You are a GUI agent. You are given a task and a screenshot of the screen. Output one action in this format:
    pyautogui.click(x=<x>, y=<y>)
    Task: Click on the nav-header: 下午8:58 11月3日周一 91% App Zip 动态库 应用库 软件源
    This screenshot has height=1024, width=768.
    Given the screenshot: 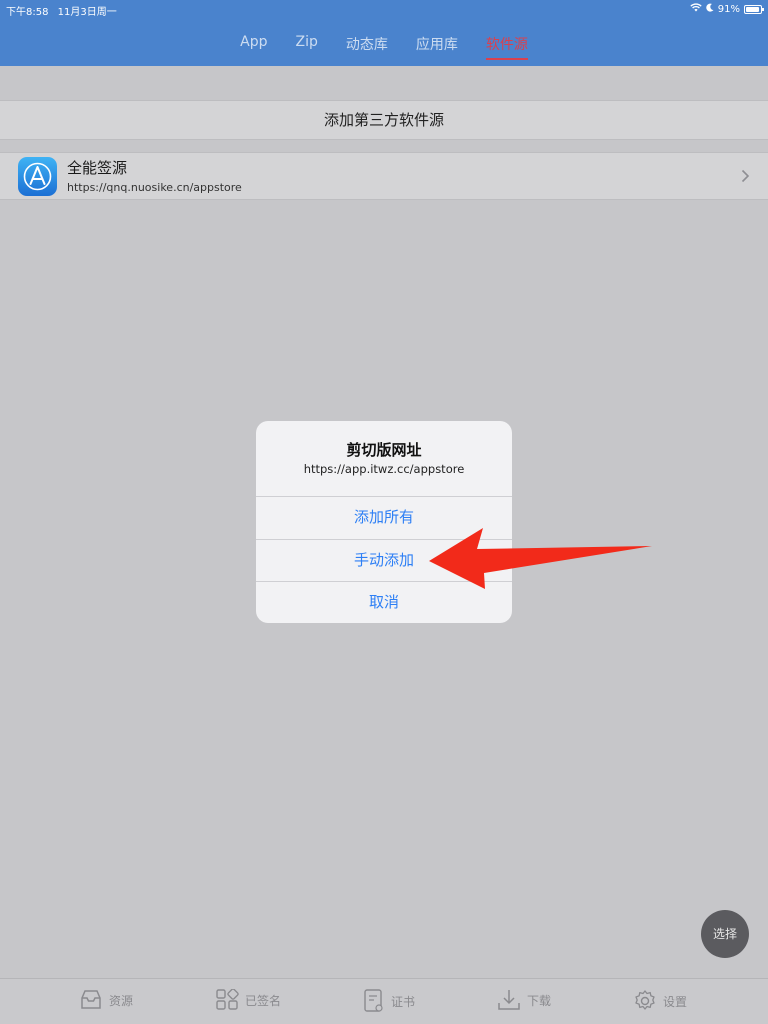 What is the action you would take?
    pyautogui.click(x=384, y=33)
    